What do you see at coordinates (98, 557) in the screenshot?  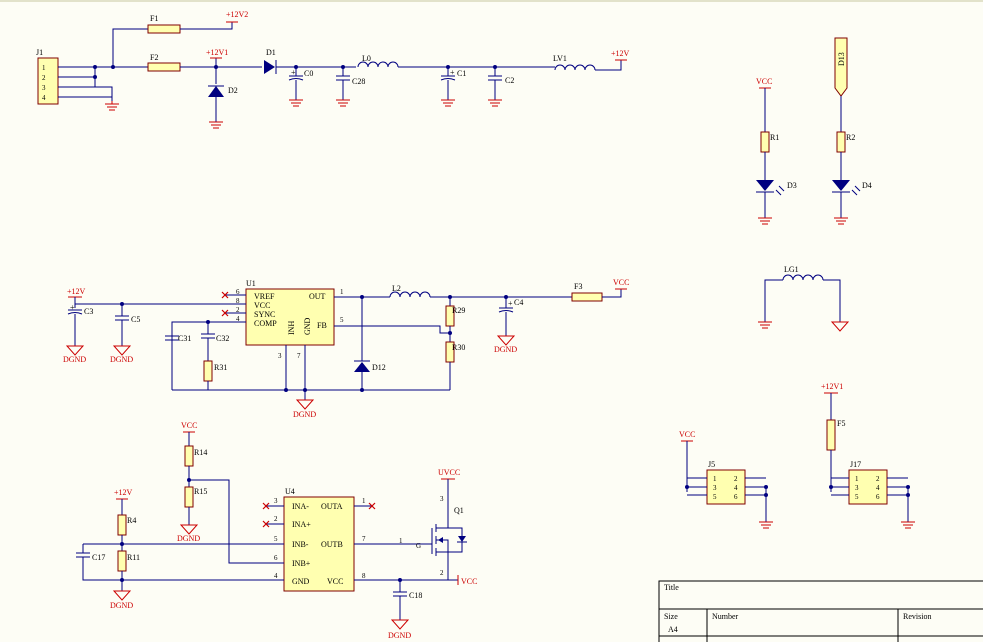 I see `c17-ref: C17` at bounding box center [98, 557].